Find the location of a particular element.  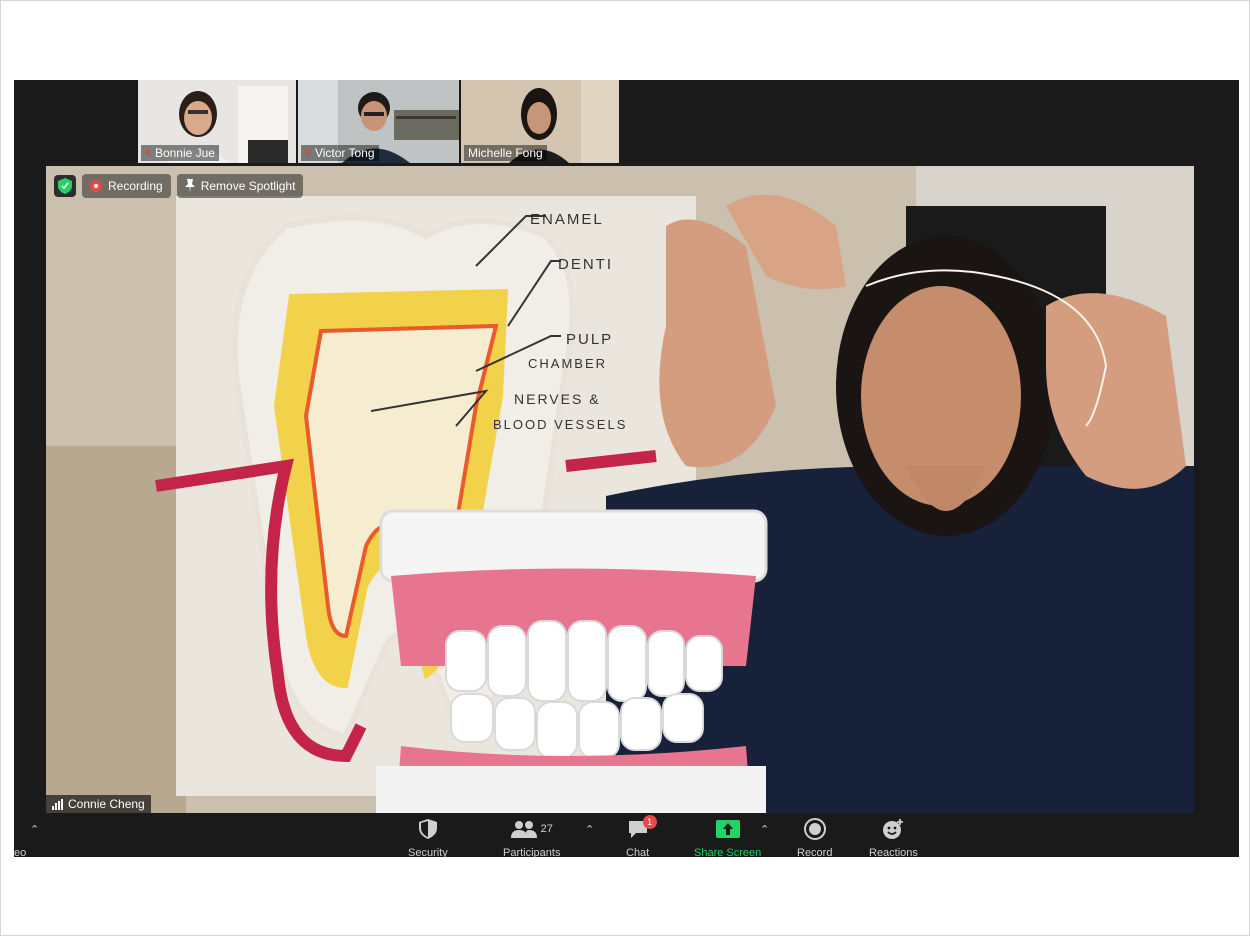

share-screen-icon is located at coordinates (727, 829).